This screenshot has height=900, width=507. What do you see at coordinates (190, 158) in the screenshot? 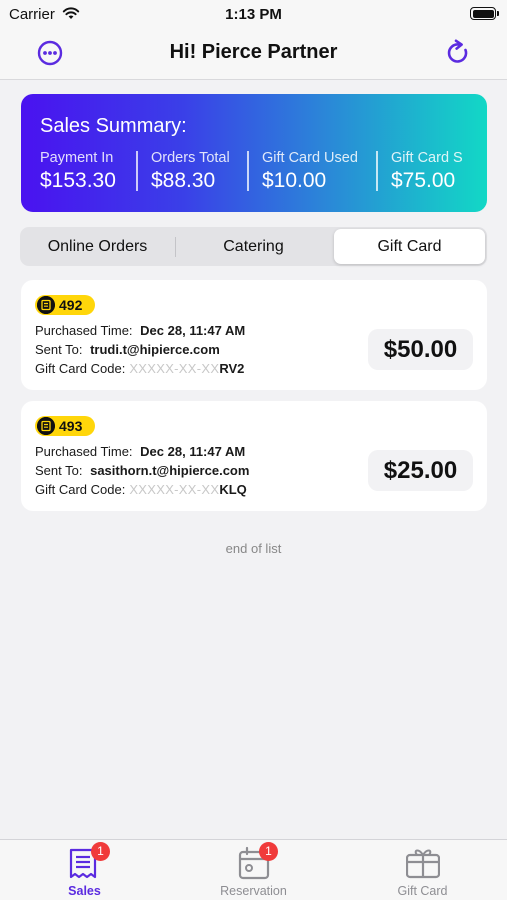
I see `metric-label: Orders Total` at bounding box center [190, 158].